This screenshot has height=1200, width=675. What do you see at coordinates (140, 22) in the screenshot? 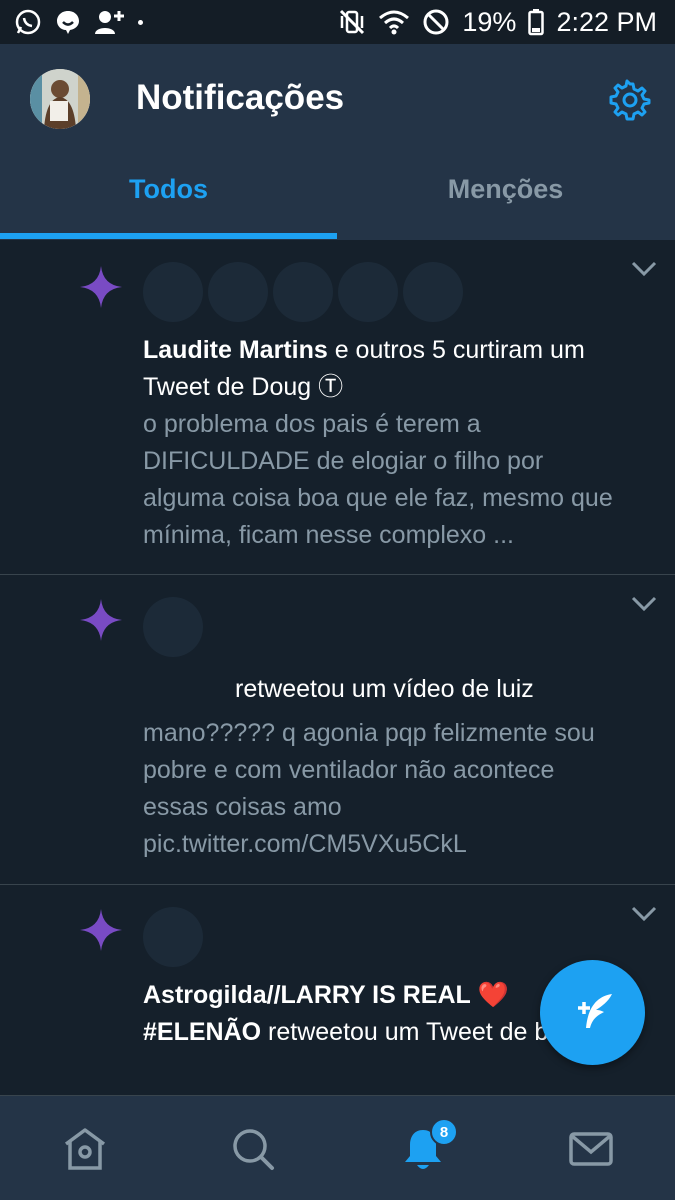
I see `more-notifications-dot` at bounding box center [140, 22].